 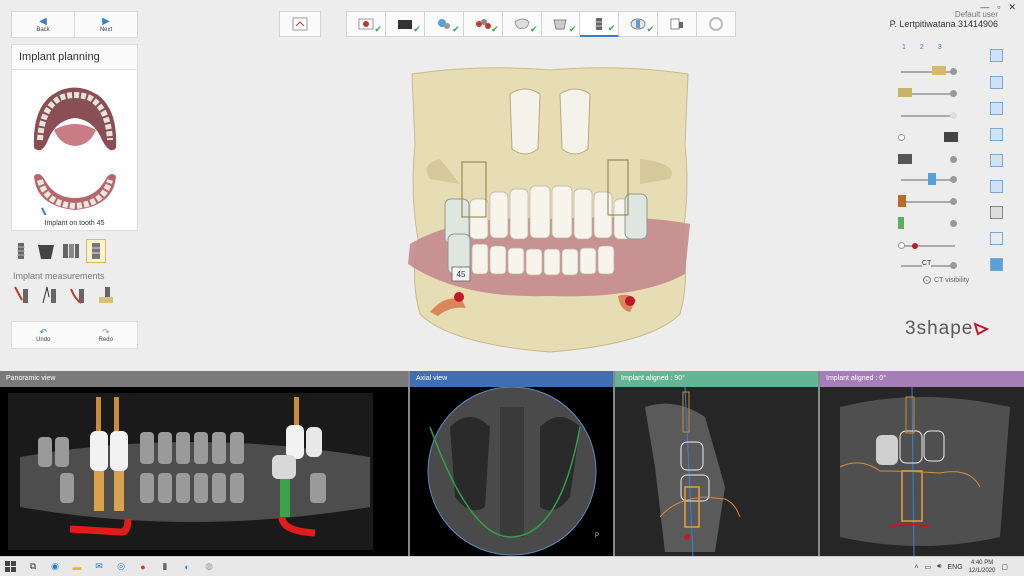 What do you see at coordinates (106, 335) in the screenshot?
I see `redo-button: ↷ Redo` at bounding box center [106, 335].